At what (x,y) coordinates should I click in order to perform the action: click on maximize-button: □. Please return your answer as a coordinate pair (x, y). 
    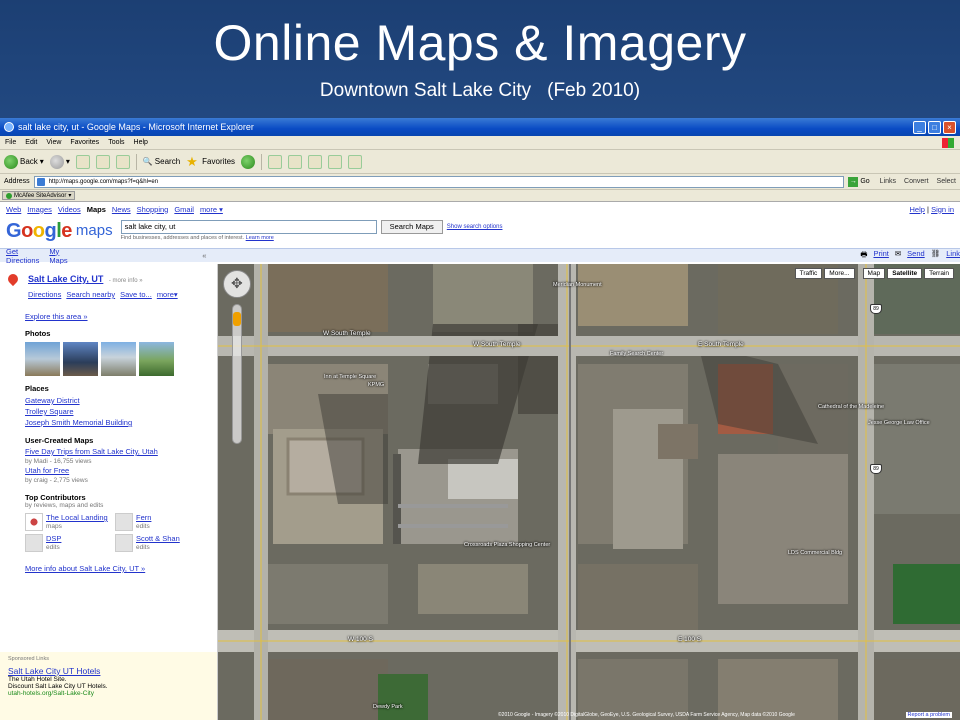
    Looking at the image, I should click on (934, 127).